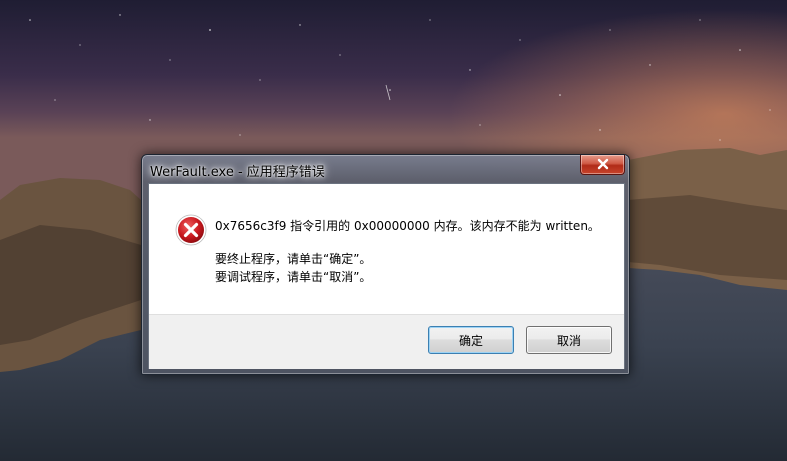 This screenshot has height=461, width=787. What do you see at coordinates (293, 259) in the screenshot?
I see `terminate-instruction: 要终止程序，请单击“确定”。` at bounding box center [293, 259].